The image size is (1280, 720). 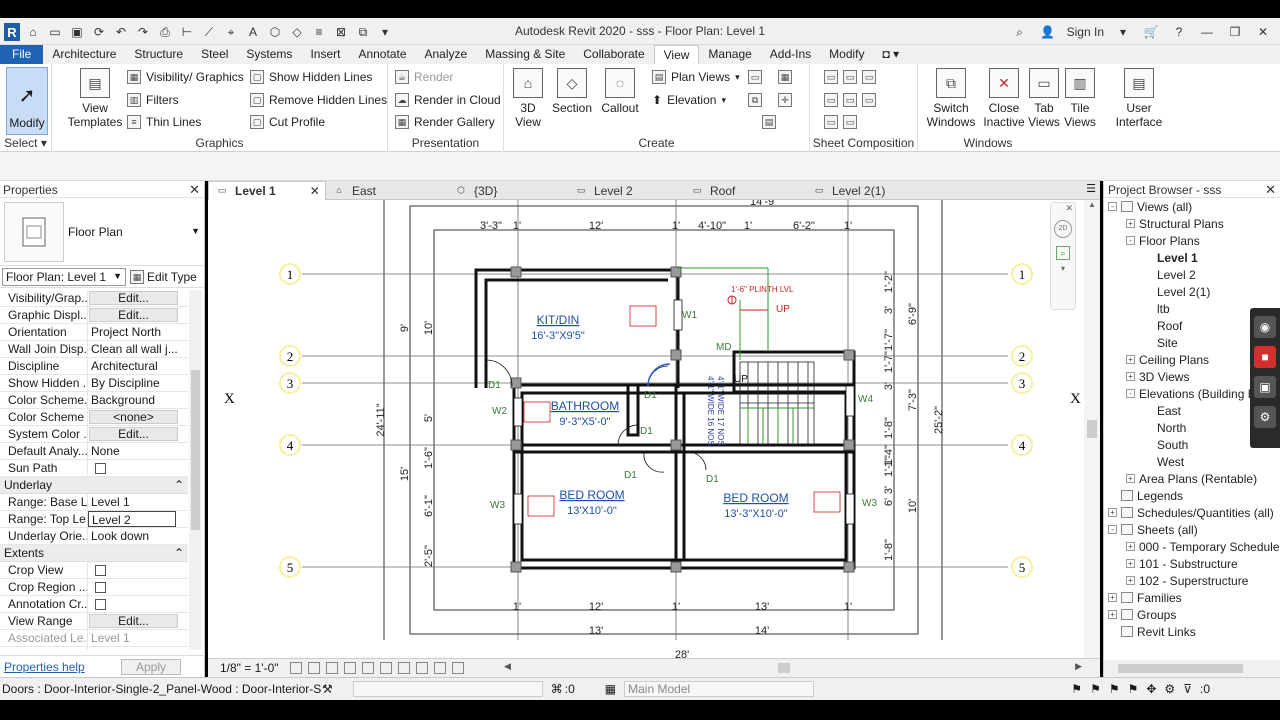 I want to click on filter-icon: ⊽, so click(x=1187, y=689).